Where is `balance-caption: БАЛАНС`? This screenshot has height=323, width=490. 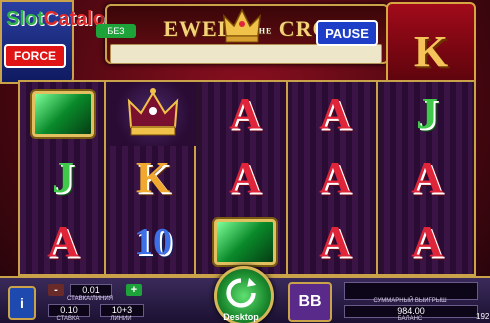
balance-caption: БАЛАНС is located at coordinates (410, 319).